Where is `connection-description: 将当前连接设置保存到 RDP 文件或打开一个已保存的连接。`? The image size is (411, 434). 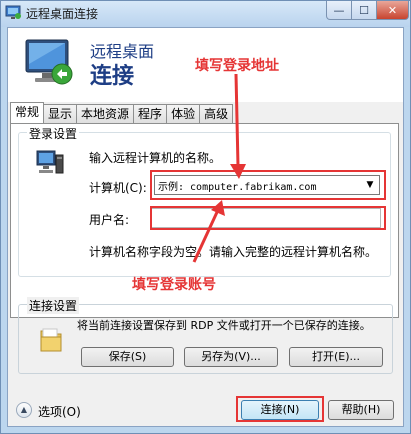
connection-description: 将当前连接设置保存到 RDP 文件或打开一个已保存的连接。 is located at coordinates (224, 325).